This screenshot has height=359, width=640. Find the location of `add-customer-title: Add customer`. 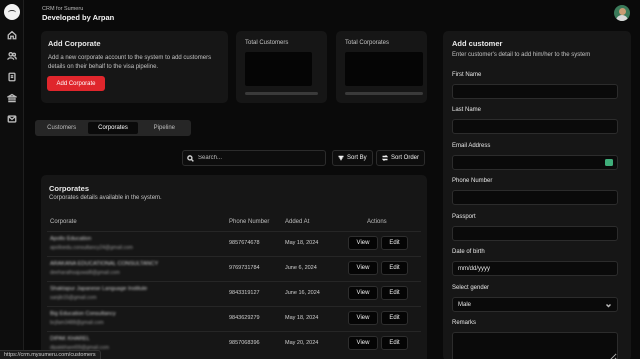

add-customer-title: Add customer is located at coordinates (477, 43).